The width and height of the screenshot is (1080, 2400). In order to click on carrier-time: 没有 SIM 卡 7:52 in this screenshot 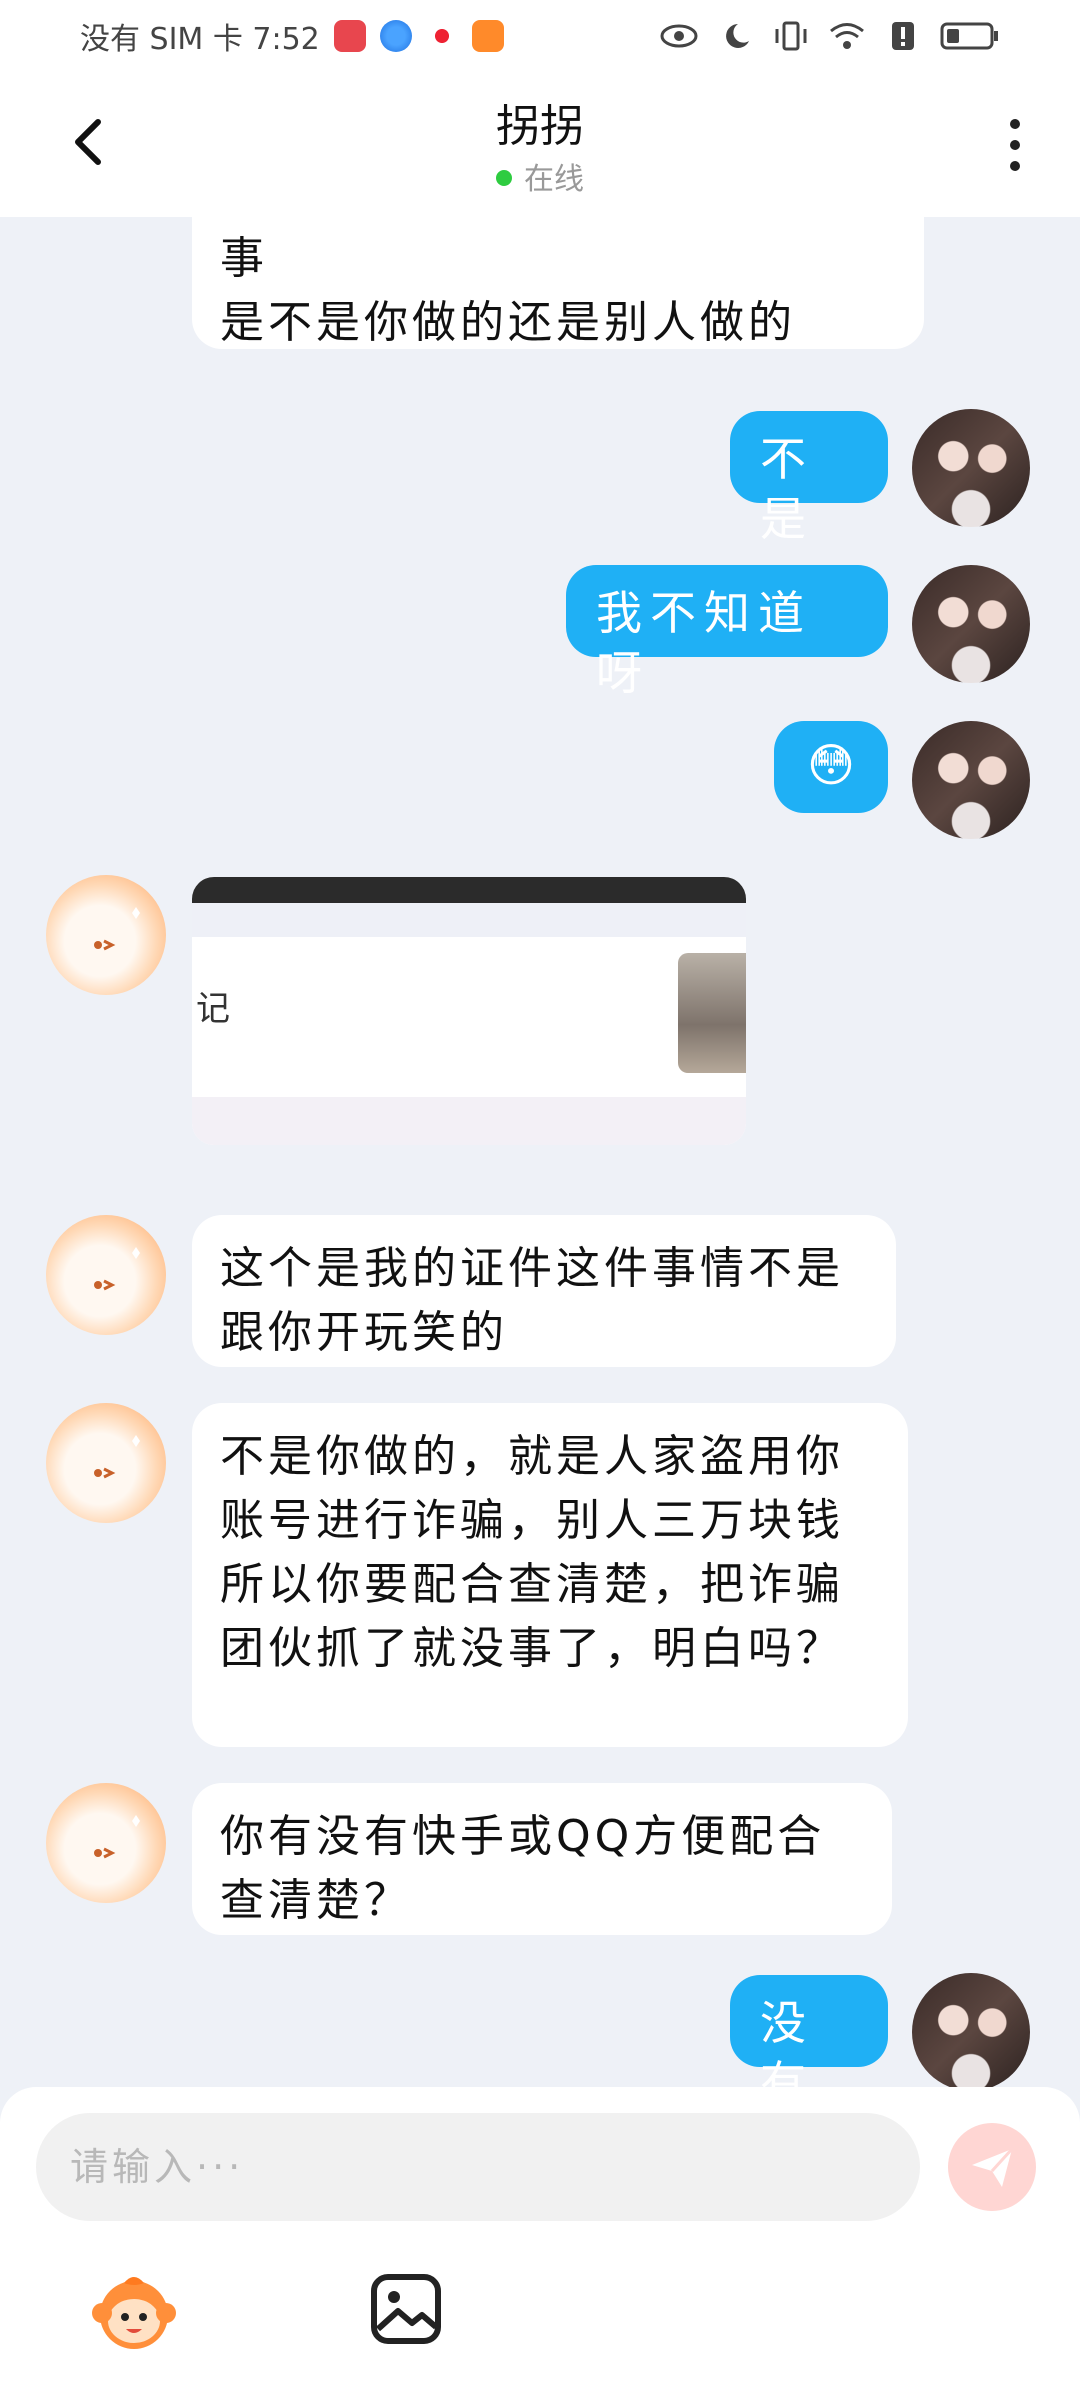, I will do `click(200, 39)`.